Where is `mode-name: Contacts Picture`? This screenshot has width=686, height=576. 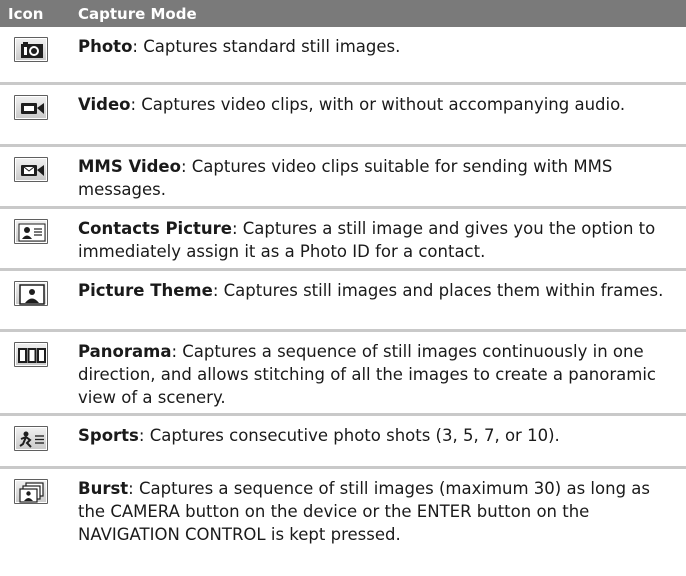
mode-name: Contacts Picture is located at coordinates (155, 228).